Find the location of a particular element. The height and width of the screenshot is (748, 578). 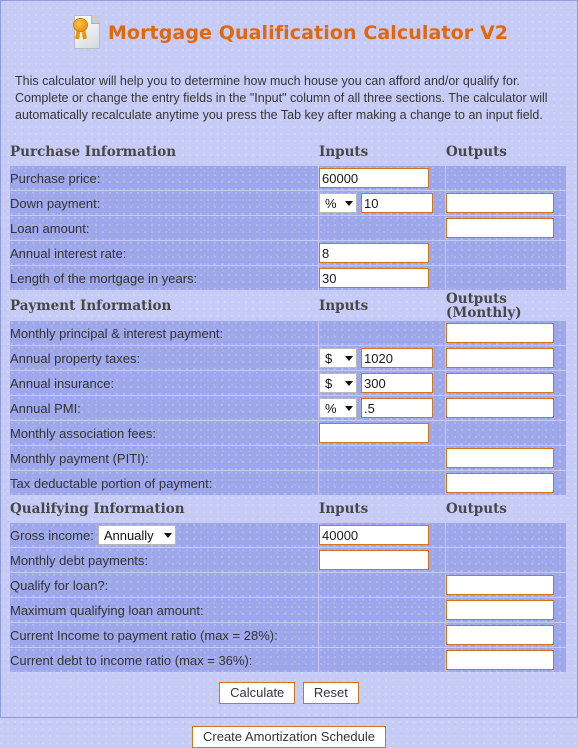

table-row: Purchase price: is located at coordinates (288, 178).